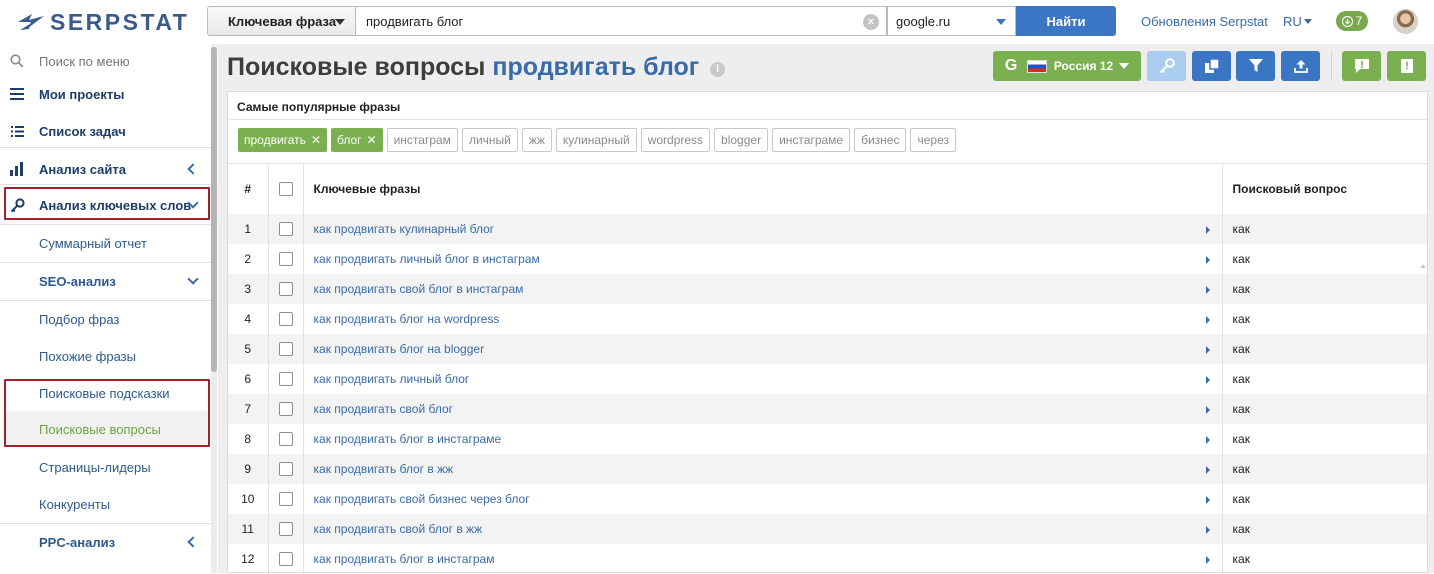  What do you see at coordinates (1423, 266) in the screenshot?
I see `table-scroll-up-icon` at bounding box center [1423, 266].